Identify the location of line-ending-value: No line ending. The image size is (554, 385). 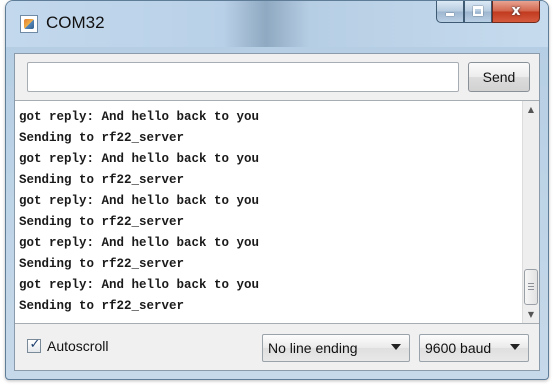
(313, 348).